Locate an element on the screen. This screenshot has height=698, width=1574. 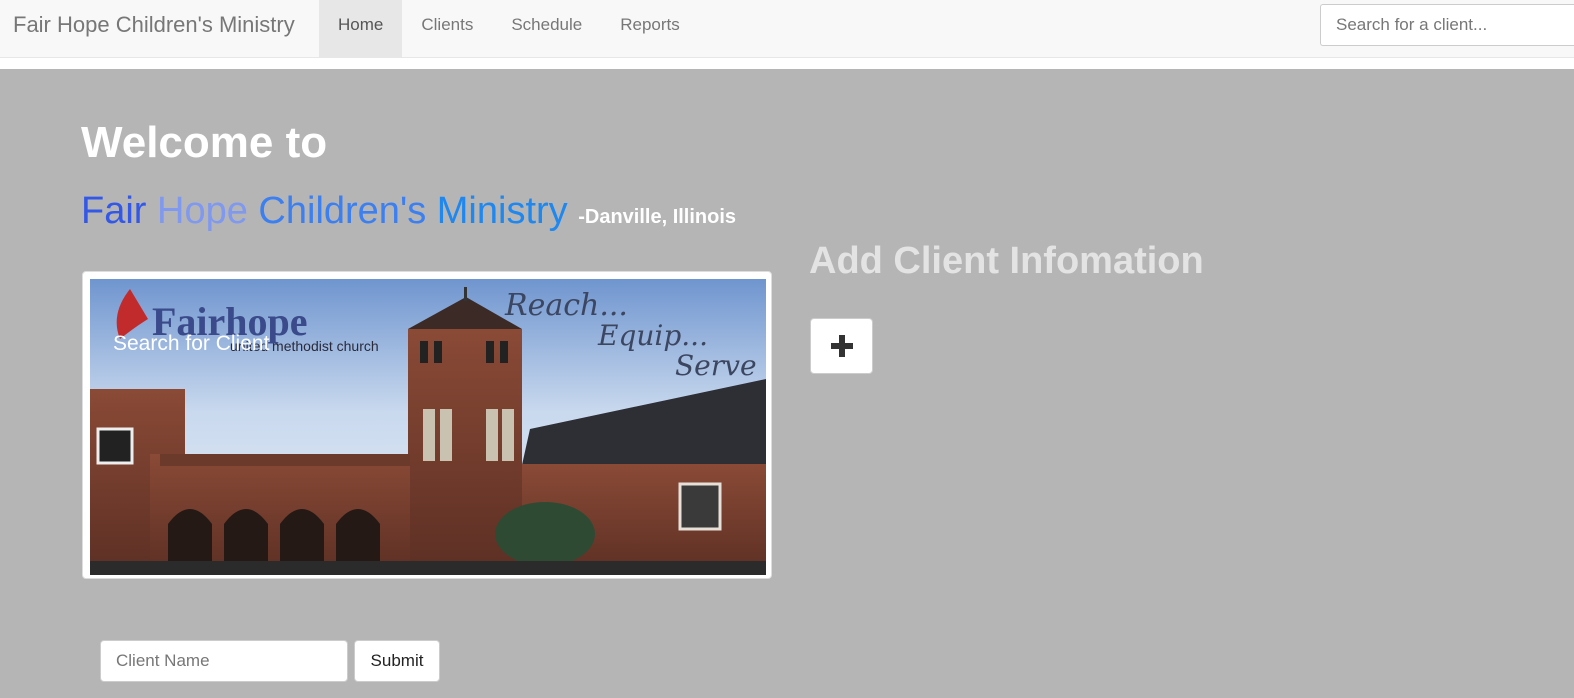
location-label: -Danville, Illinois is located at coordinates (657, 217).